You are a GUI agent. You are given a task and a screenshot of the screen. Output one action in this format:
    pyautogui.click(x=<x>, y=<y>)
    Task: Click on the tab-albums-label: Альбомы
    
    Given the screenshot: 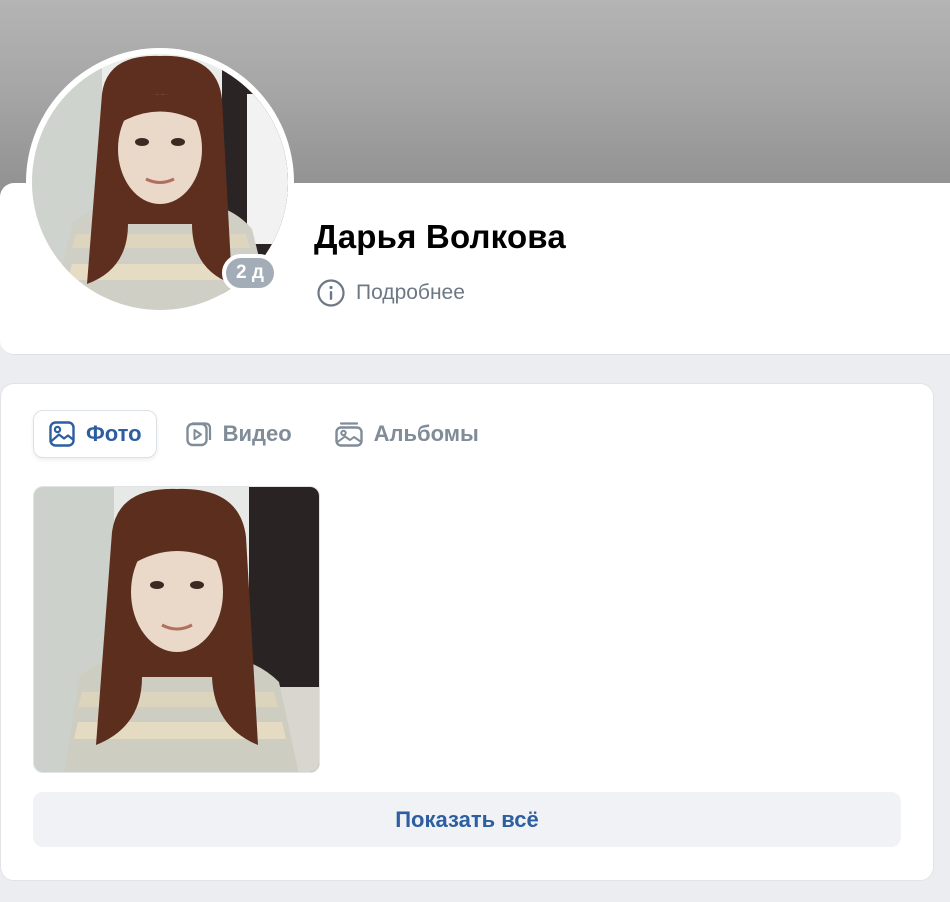 What is the action you would take?
    pyautogui.click(x=426, y=433)
    